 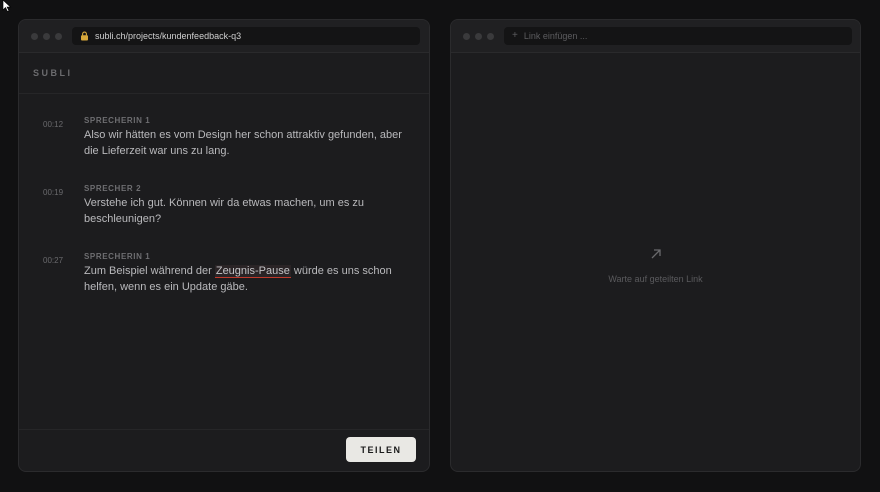 What do you see at coordinates (53, 124) in the screenshot?
I see `timestamp: 00:12` at bounding box center [53, 124].